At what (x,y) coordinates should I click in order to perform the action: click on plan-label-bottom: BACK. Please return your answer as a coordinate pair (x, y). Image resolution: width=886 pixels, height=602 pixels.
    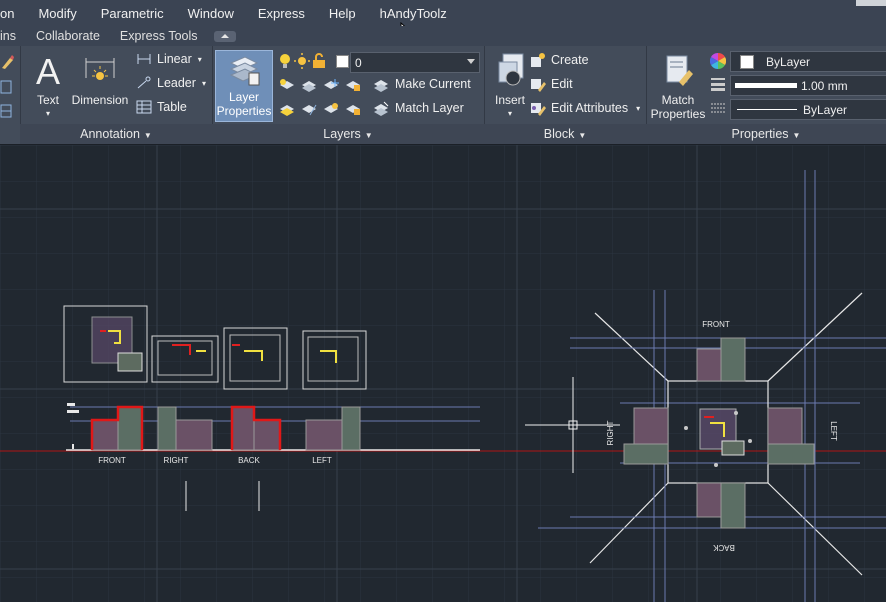
    Looking at the image, I should click on (723, 547).